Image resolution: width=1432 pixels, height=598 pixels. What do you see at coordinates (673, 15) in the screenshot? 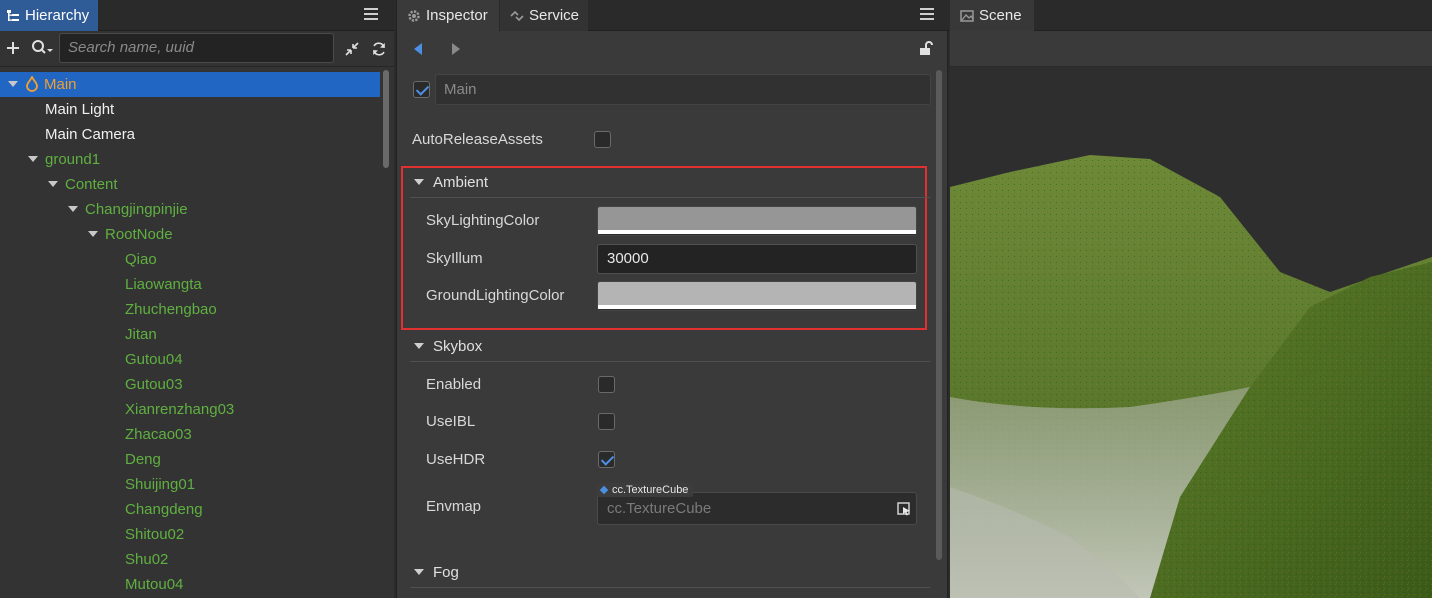
I see `inspector-tabbar: Inspector Service` at bounding box center [673, 15].